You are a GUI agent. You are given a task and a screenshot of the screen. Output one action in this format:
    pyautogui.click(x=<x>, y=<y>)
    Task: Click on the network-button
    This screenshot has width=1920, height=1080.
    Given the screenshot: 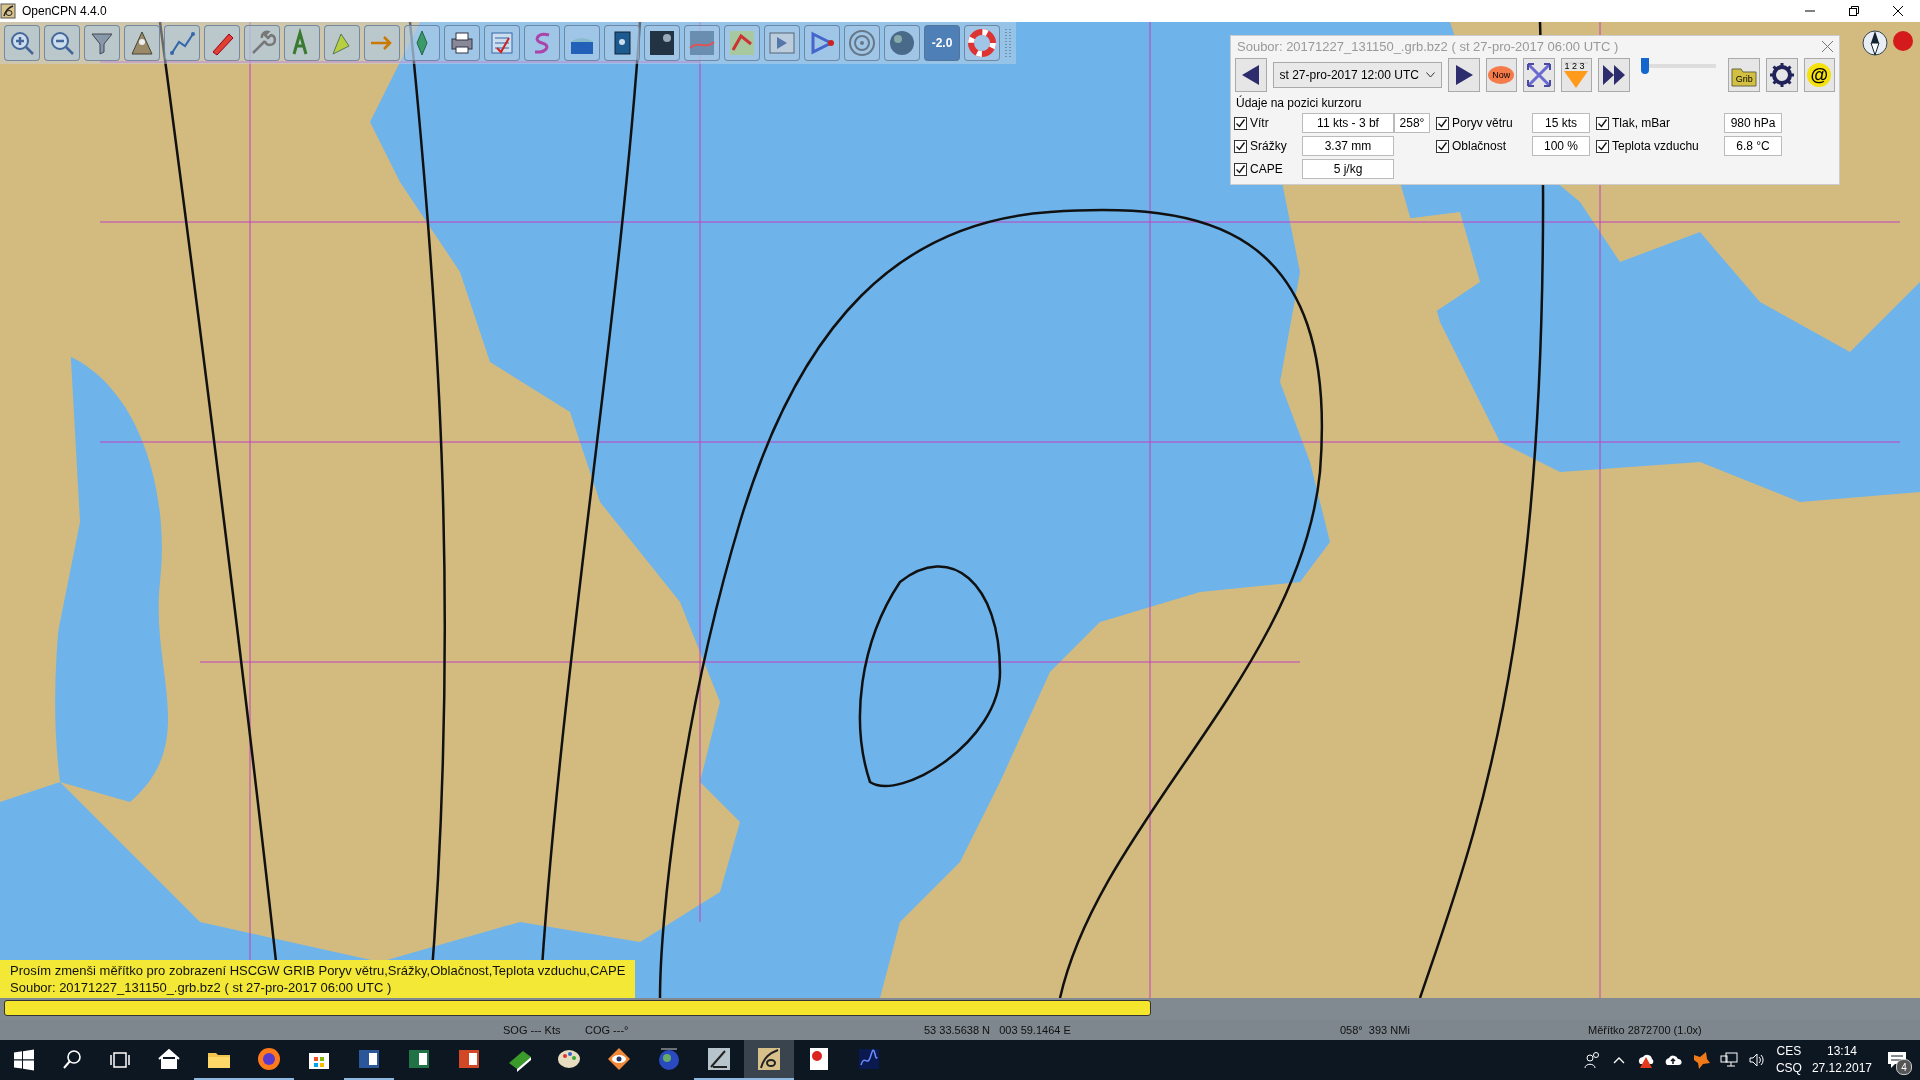 What is the action you would take?
    pyautogui.click(x=822, y=43)
    